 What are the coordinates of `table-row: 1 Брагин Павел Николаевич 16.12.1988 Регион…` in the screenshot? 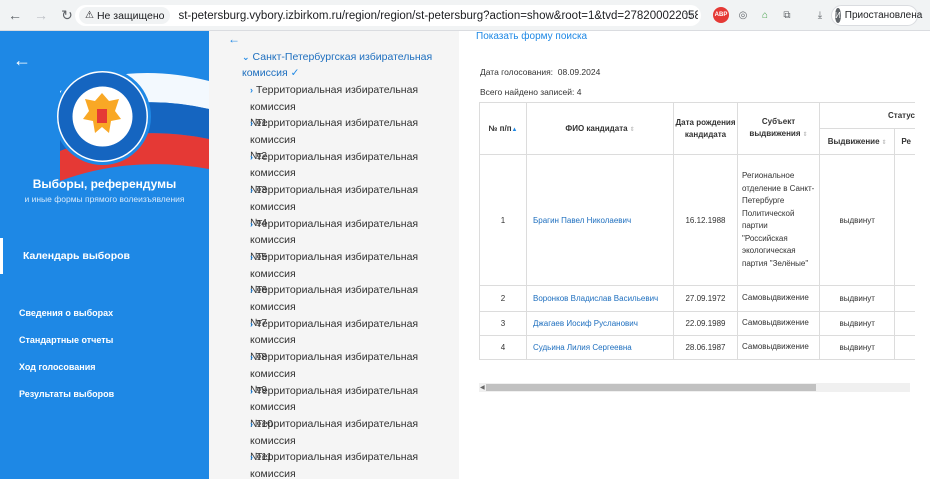 It's located at (697, 220).